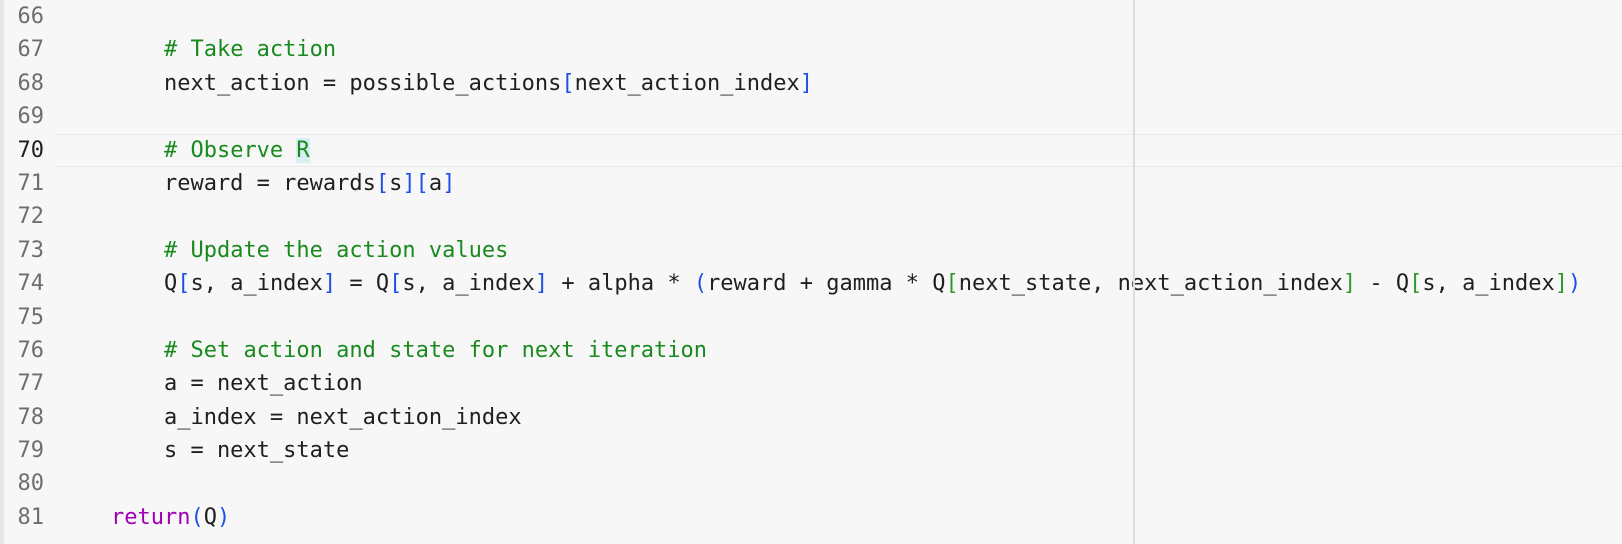 The width and height of the screenshot is (1622, 544). I want to click on code-text: a = next_action, so click(210, 384).